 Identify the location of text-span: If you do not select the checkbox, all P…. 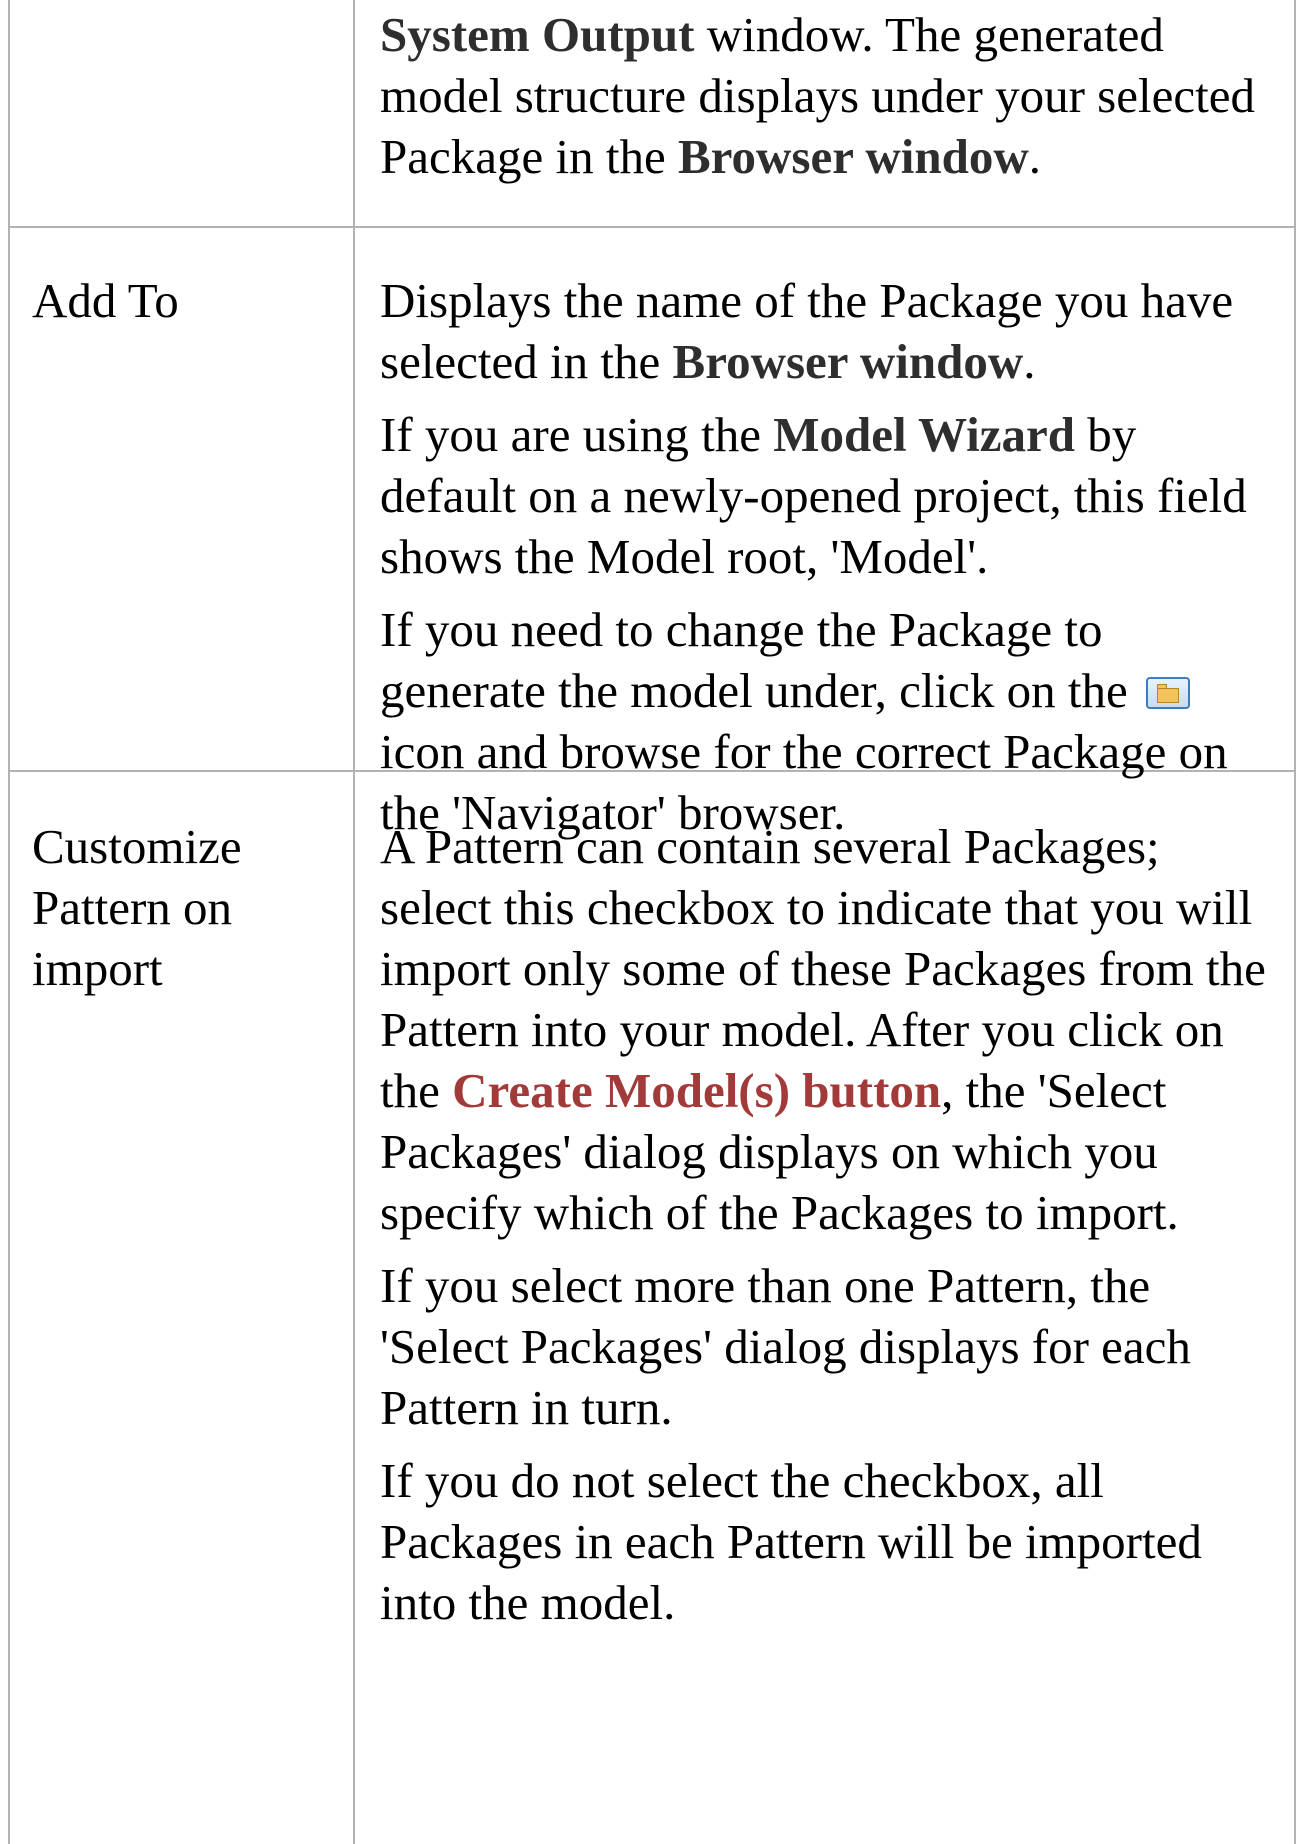
(791, 1541).